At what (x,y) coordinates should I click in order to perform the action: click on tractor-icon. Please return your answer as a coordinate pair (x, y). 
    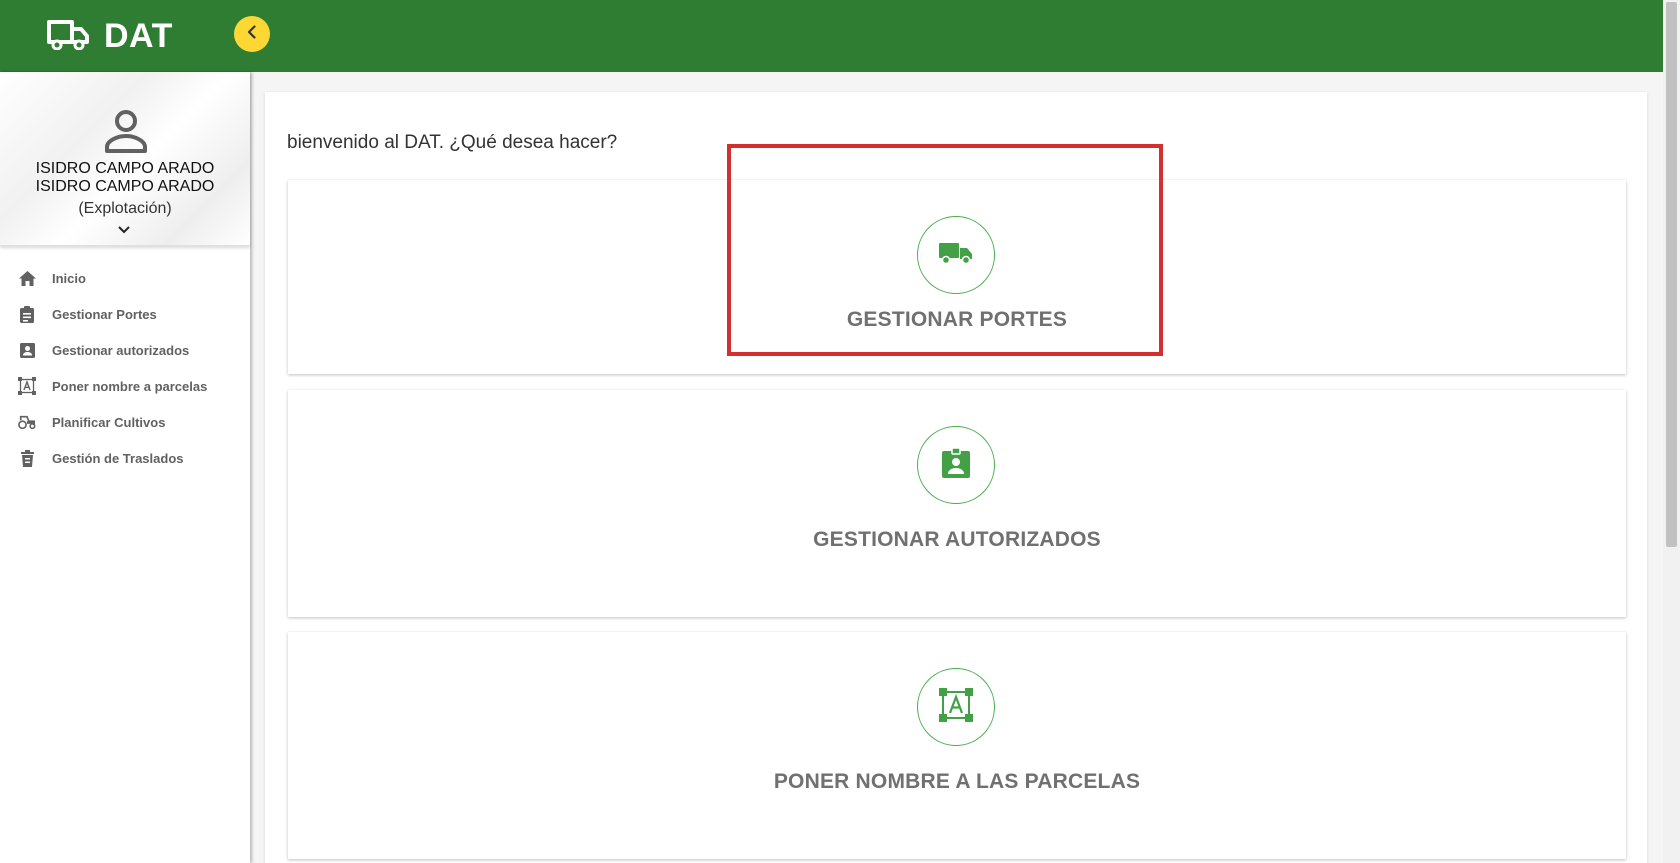
    Looking at the image, I should click on (27, 422).